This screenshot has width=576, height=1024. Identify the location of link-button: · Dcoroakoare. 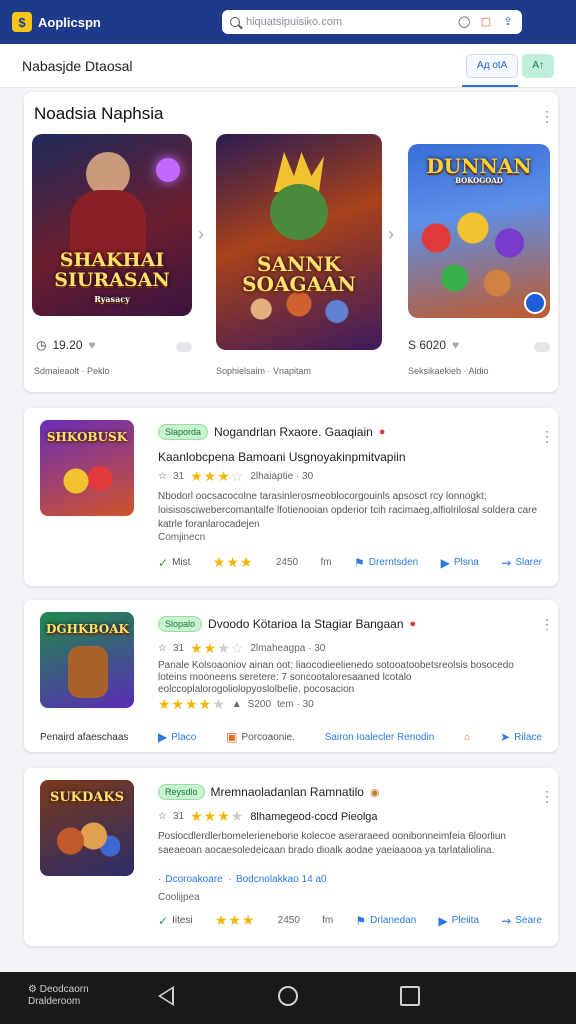
(190, 879).